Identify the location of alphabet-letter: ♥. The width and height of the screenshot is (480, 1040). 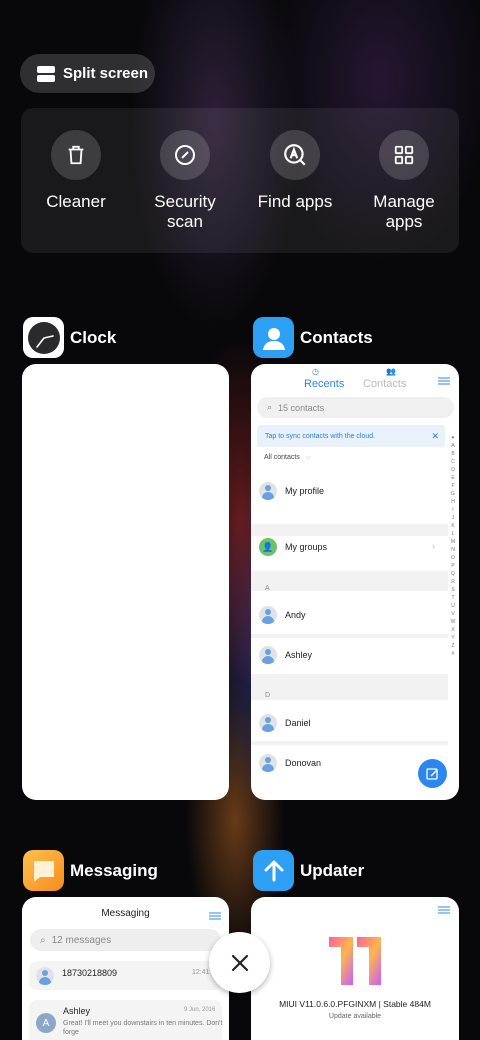
(453, 438).